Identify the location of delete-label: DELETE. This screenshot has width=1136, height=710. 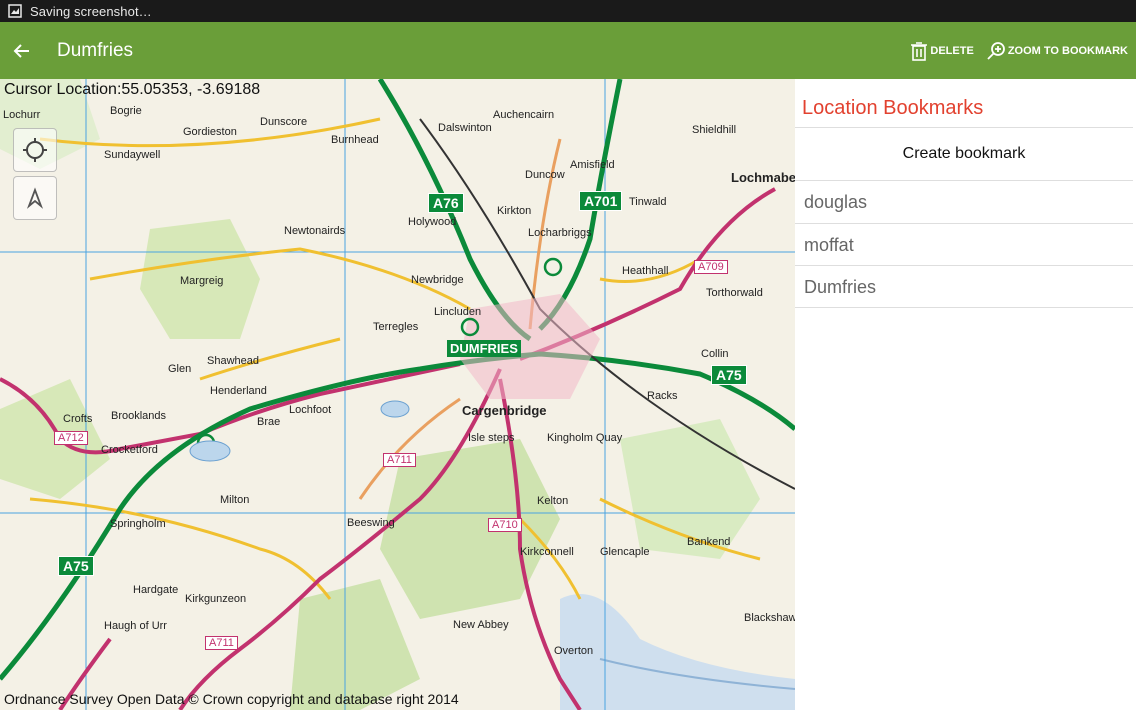
(952, 50).